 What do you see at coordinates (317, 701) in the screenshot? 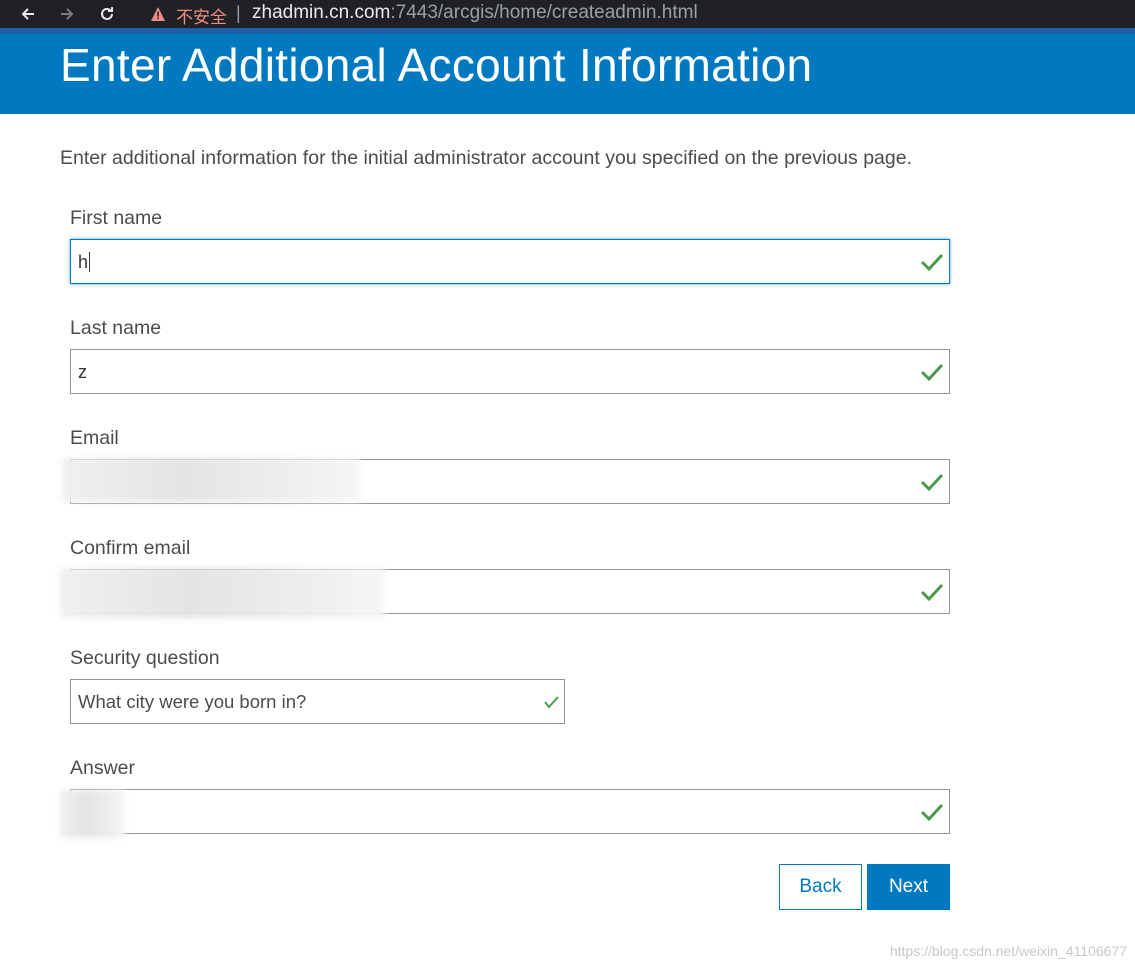
I see `security-question-select: What city were you born in?` at bounding box center [317, 701].